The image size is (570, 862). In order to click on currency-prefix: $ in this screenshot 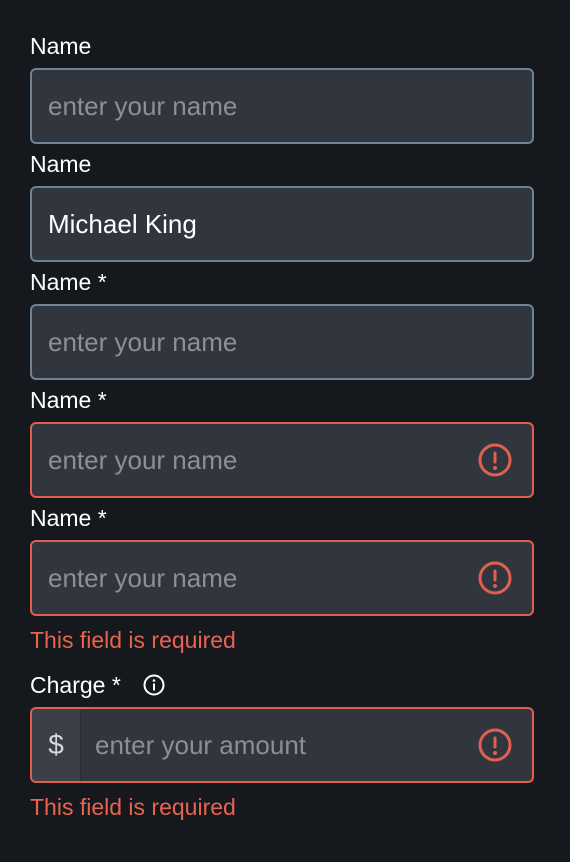, I will do `click(56, 745)`.